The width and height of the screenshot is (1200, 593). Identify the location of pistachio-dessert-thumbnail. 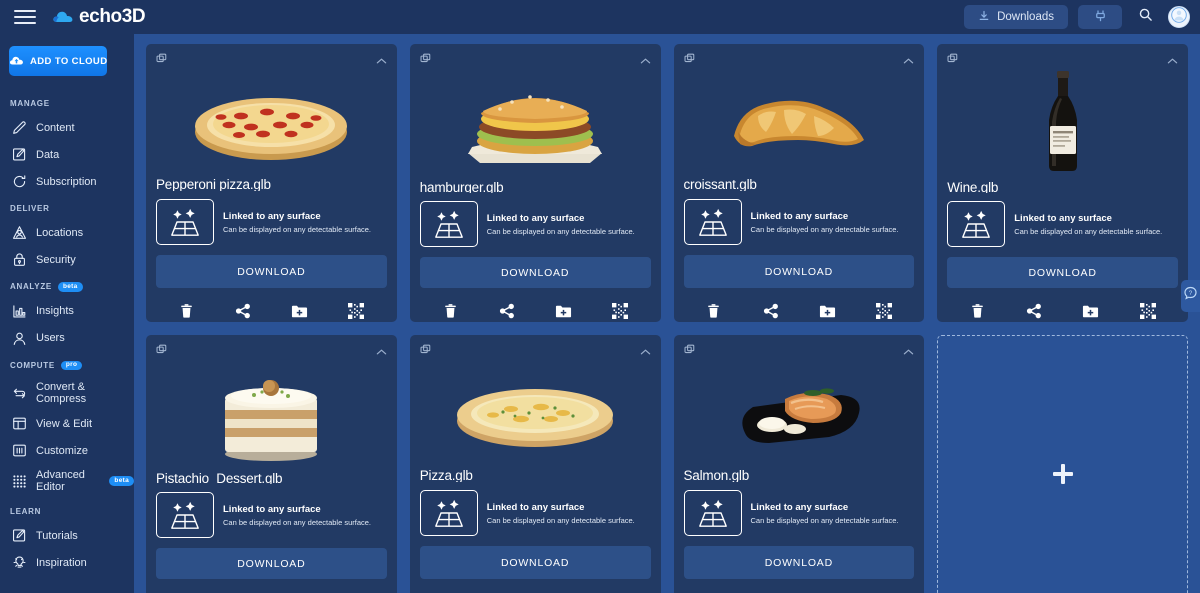
(271, 412).